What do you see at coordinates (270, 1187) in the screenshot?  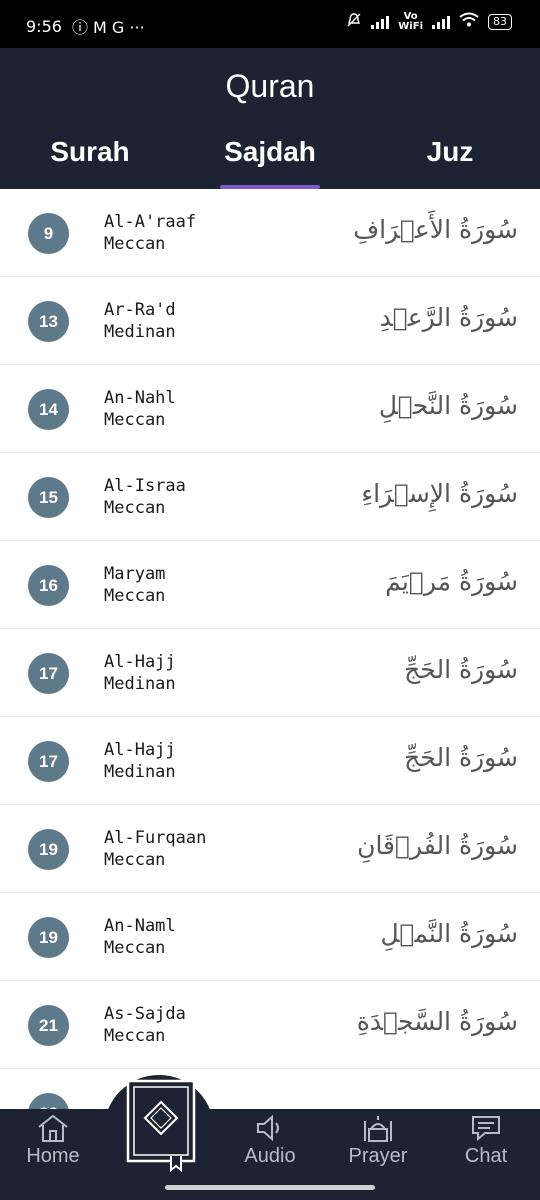 I see `home-indicator` at bounding box center [270, 1187].